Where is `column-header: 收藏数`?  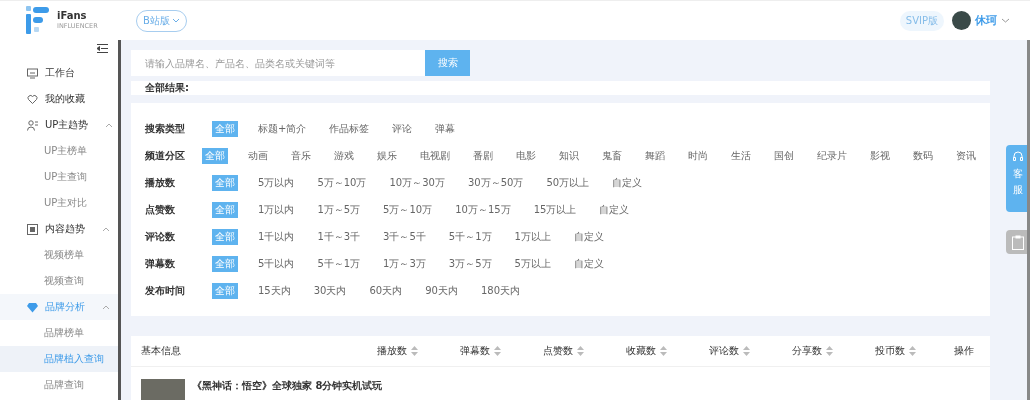
column-header: 收藏数 is located at coordinates (646, 351).